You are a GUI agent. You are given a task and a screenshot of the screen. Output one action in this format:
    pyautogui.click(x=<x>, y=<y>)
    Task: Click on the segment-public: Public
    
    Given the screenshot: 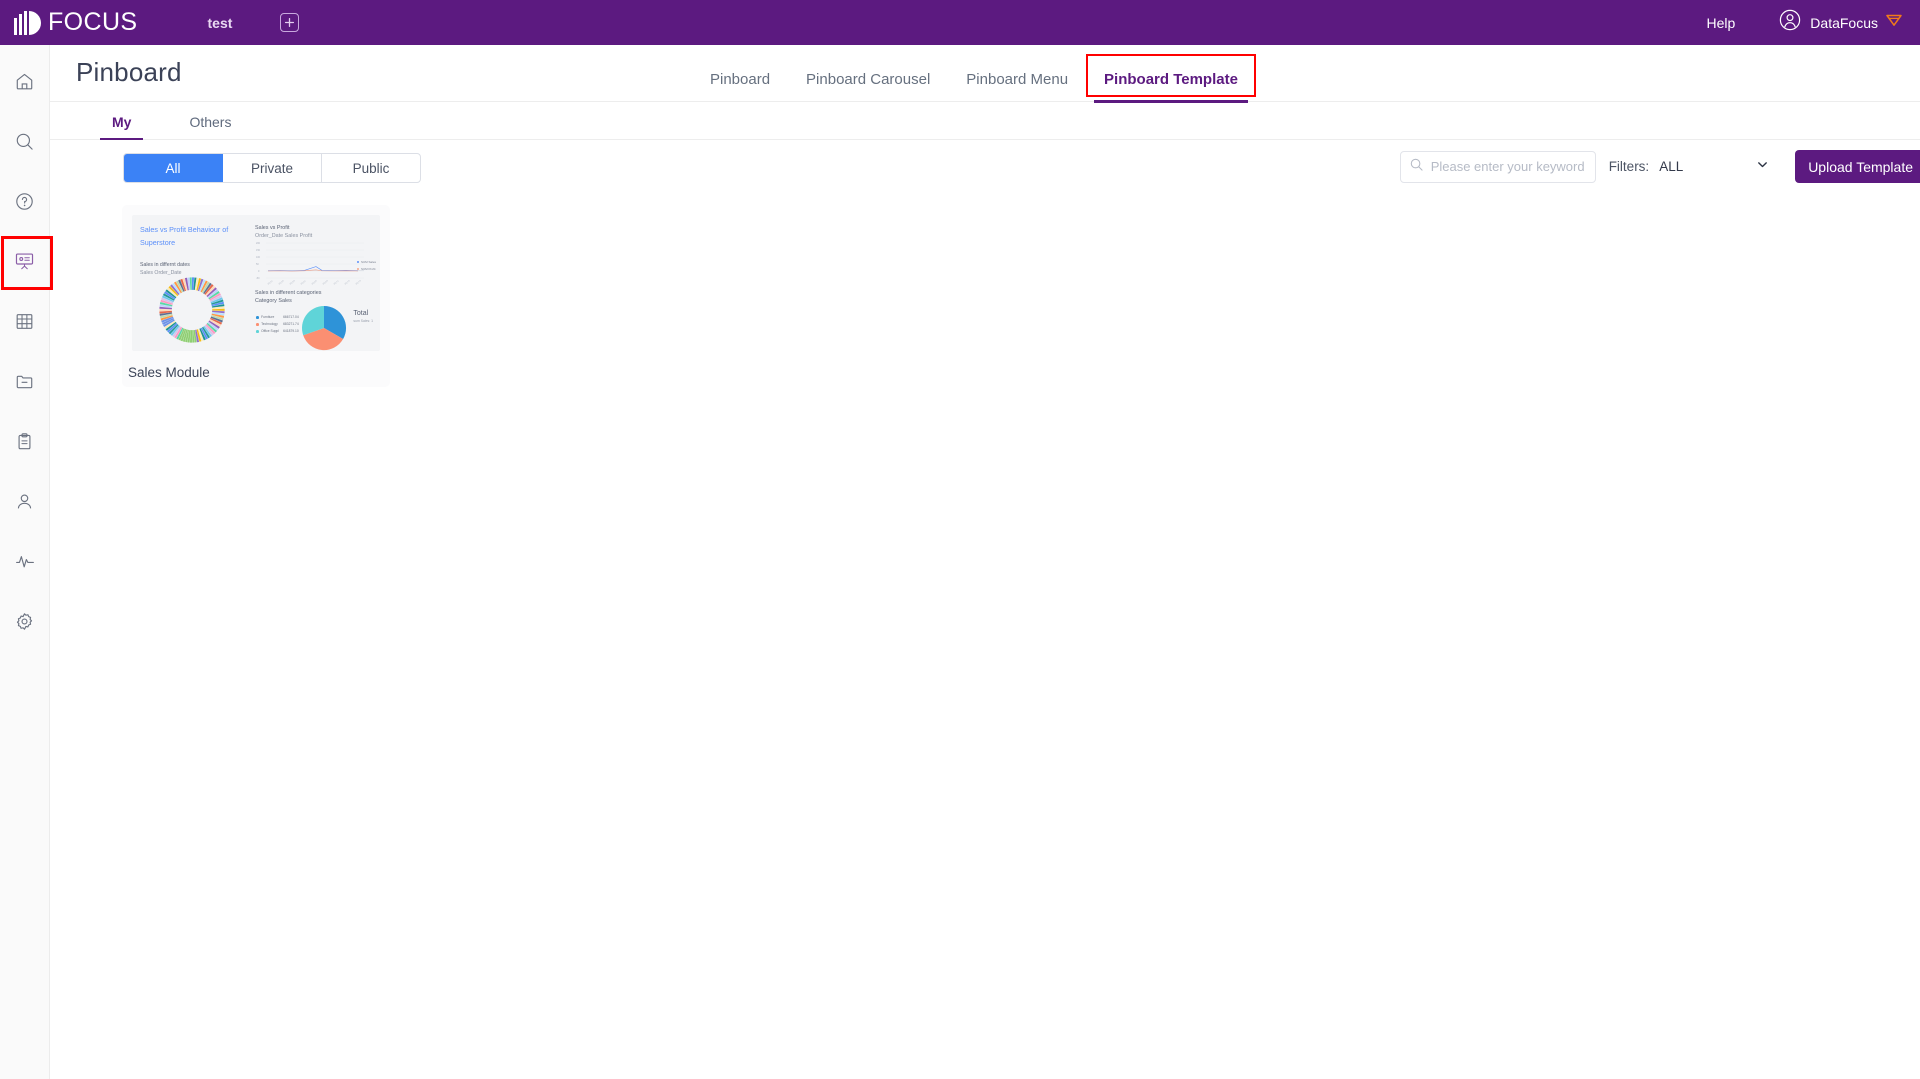 What is the action you would take?
    pyautogui.click(x=371, y=168)
    